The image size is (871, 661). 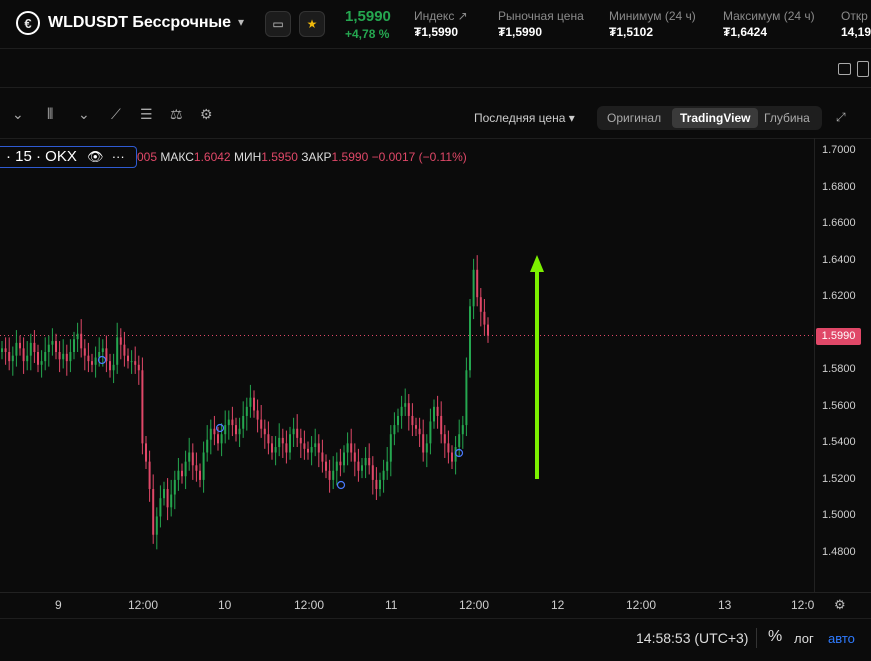 I want to click on divider, so click(x=756, y=638).